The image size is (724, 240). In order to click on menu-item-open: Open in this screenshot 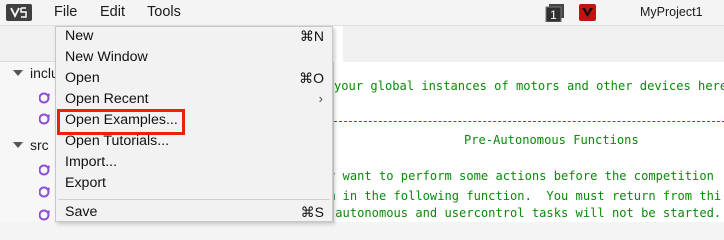, I will do `click(82, 78)`.